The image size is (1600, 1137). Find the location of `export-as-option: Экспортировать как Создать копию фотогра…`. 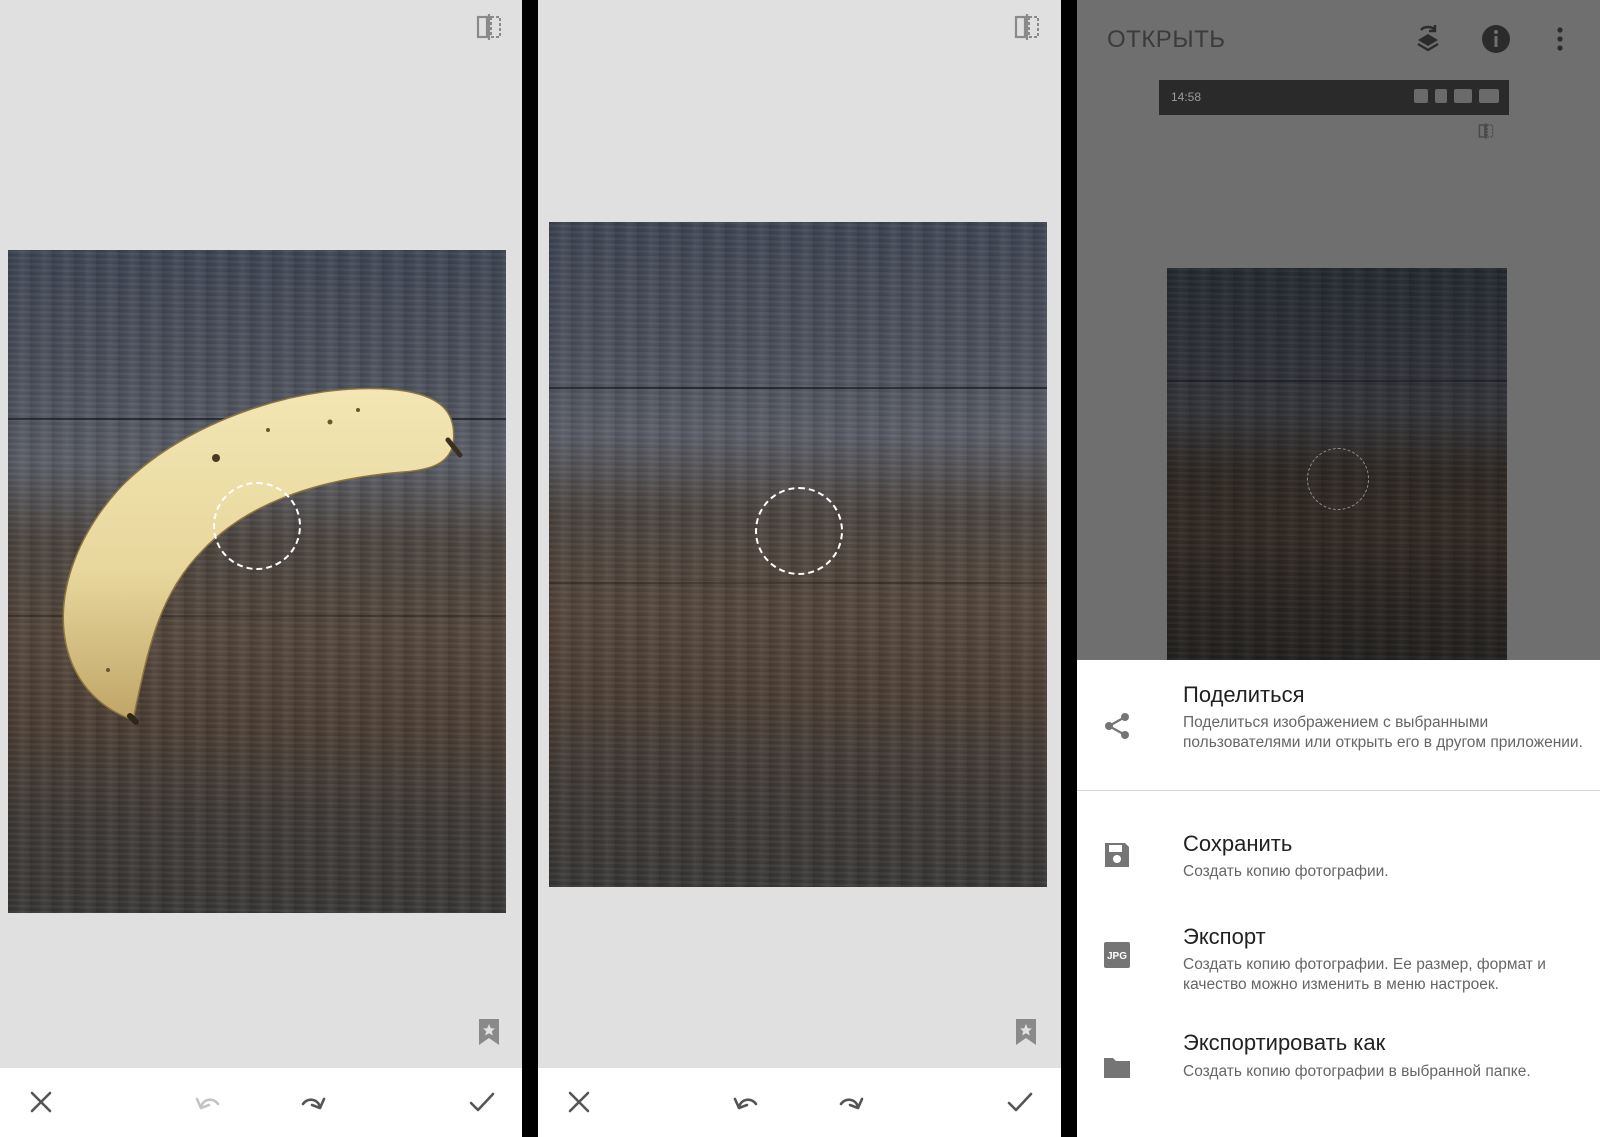

export-as-option: Экспортировать как Создать копию фотогра… is located at coordinates (1338, 1070).